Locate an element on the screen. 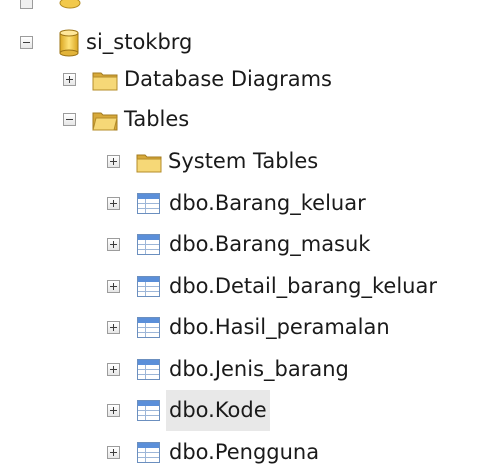 The image size is (486, 473). tree-item-label: dbo.Kode is located at coordinates (218, 410).